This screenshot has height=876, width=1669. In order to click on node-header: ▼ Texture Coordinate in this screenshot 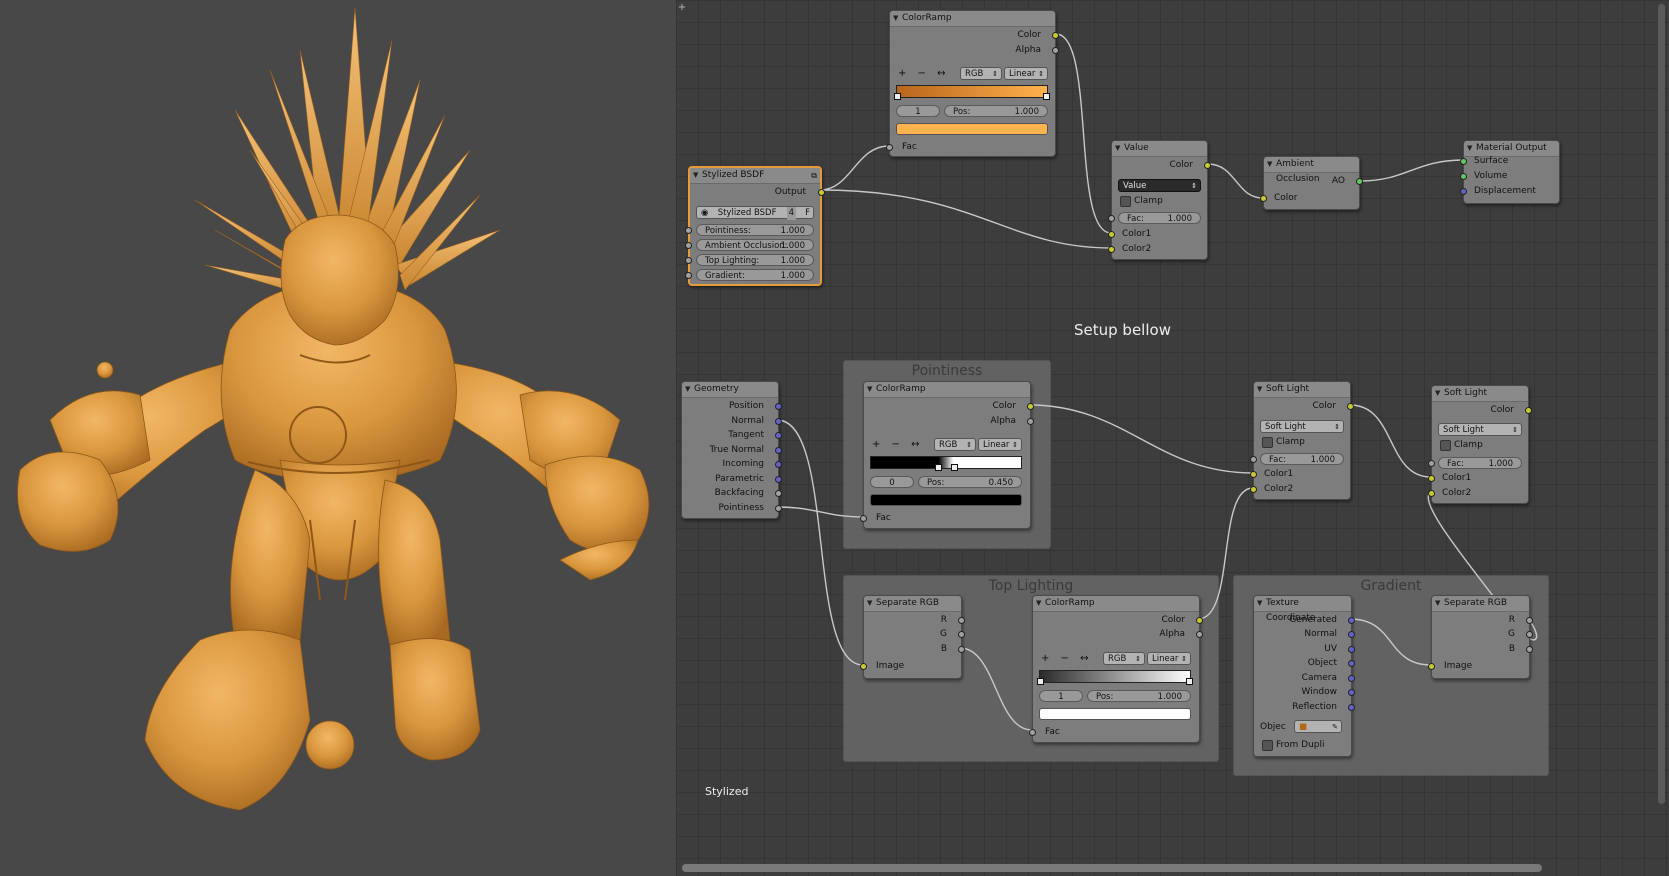, I will do `click(1302, 609)`.